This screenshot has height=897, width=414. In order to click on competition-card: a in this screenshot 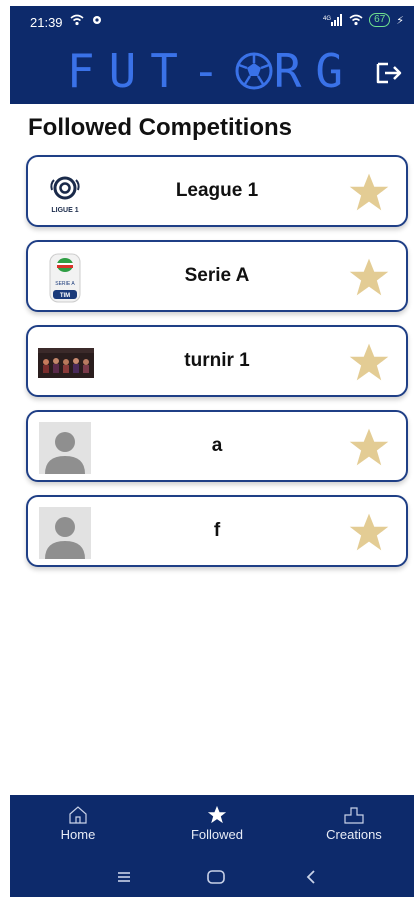, I will do `click(217, 446)`.